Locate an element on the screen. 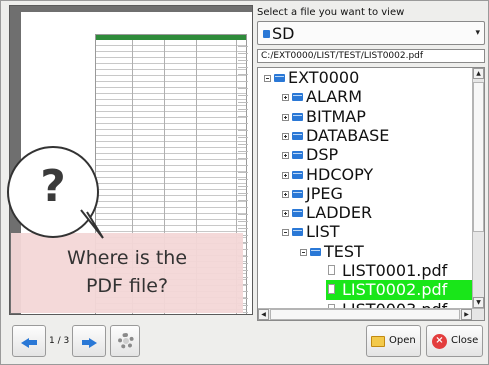 The image size is (489, 365). tree-node-label: BITMAP is located at coordinates (336, 116).